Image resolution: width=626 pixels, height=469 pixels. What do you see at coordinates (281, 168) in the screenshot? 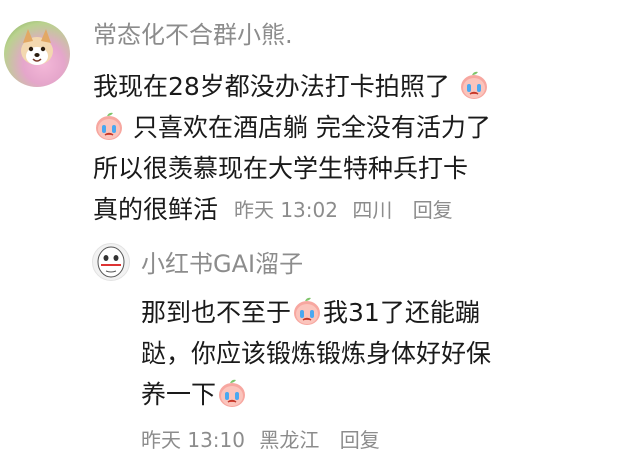
I see `comment-line: 所以很羡慕现在大学生特种兵打卡` at bounding box center [281, 168].